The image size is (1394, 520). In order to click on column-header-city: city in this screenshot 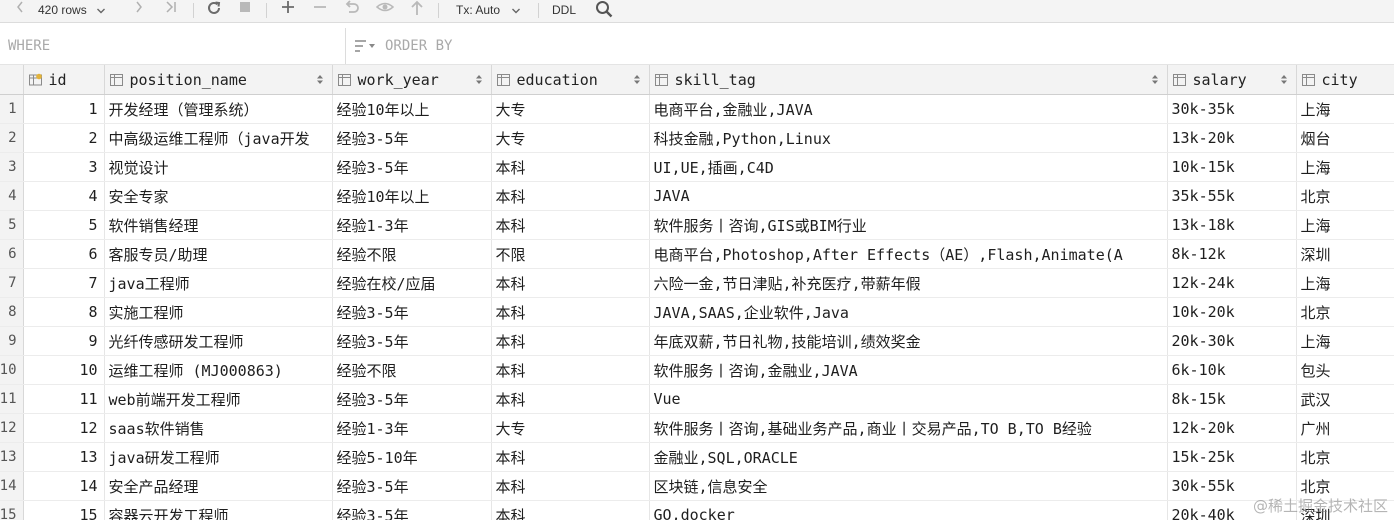, I will do `click(1345, 80)`.